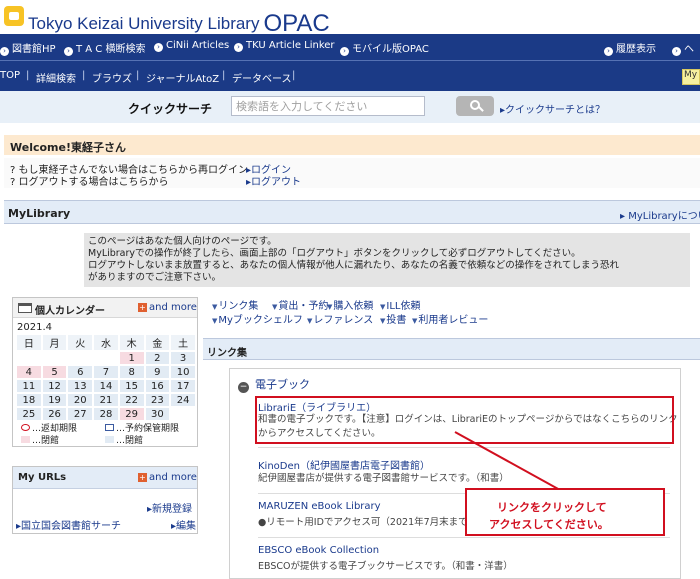 This screenshot has width=700, height=579. I want to click on calendar-day: 1, so click(131, 358).